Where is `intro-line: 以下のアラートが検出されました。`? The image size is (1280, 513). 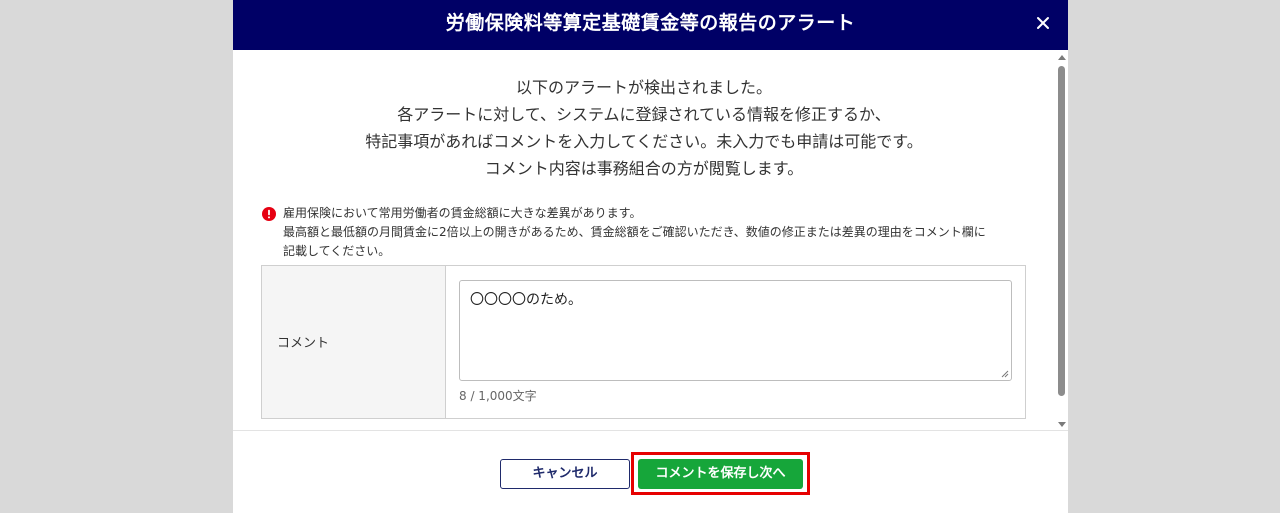
intro-line: 以下のアラートが検出されました。 is located at coordinates (643, 87).